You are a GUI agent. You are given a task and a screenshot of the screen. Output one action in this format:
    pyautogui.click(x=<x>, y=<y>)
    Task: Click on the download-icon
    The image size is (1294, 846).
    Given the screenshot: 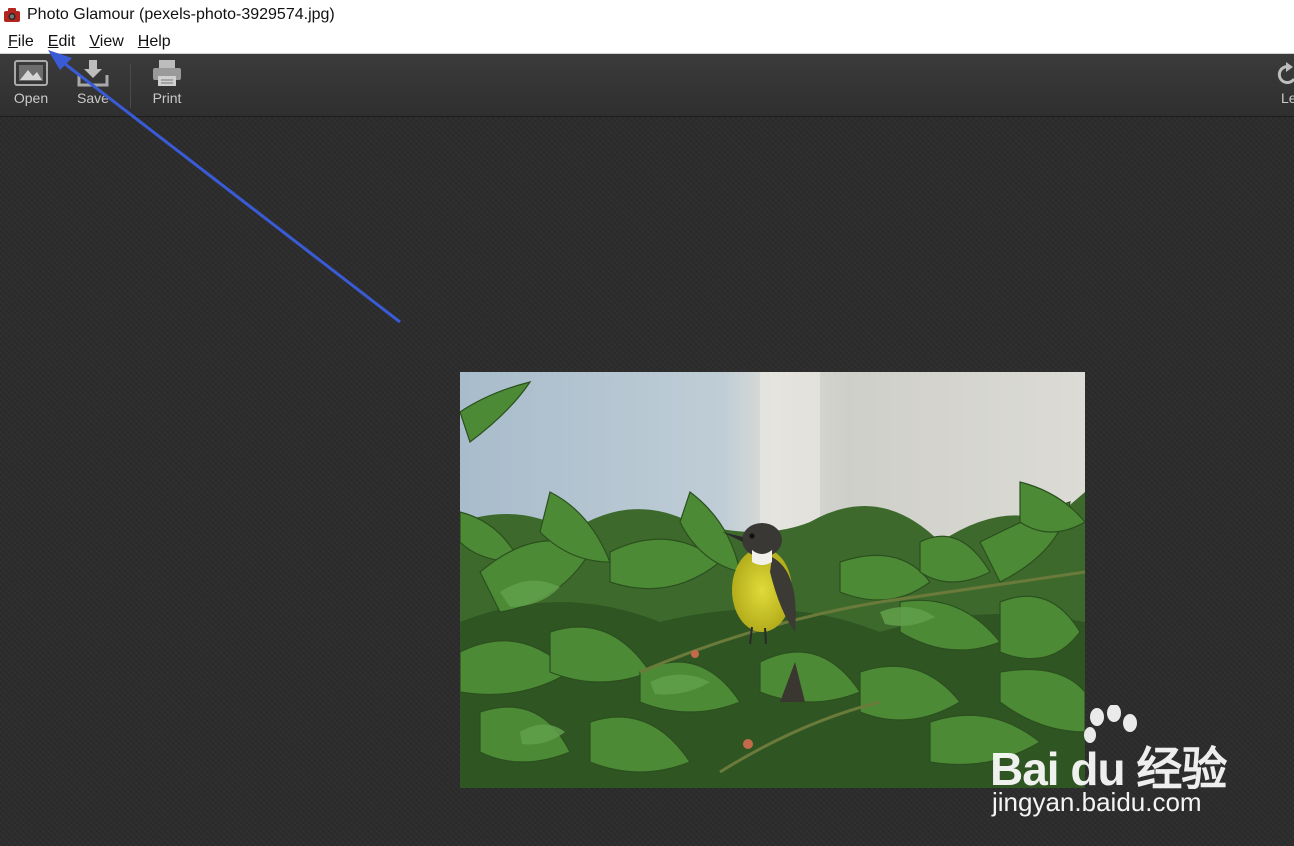 What is the action you would take?
    pyautogui.click(x=93, y=73)
    